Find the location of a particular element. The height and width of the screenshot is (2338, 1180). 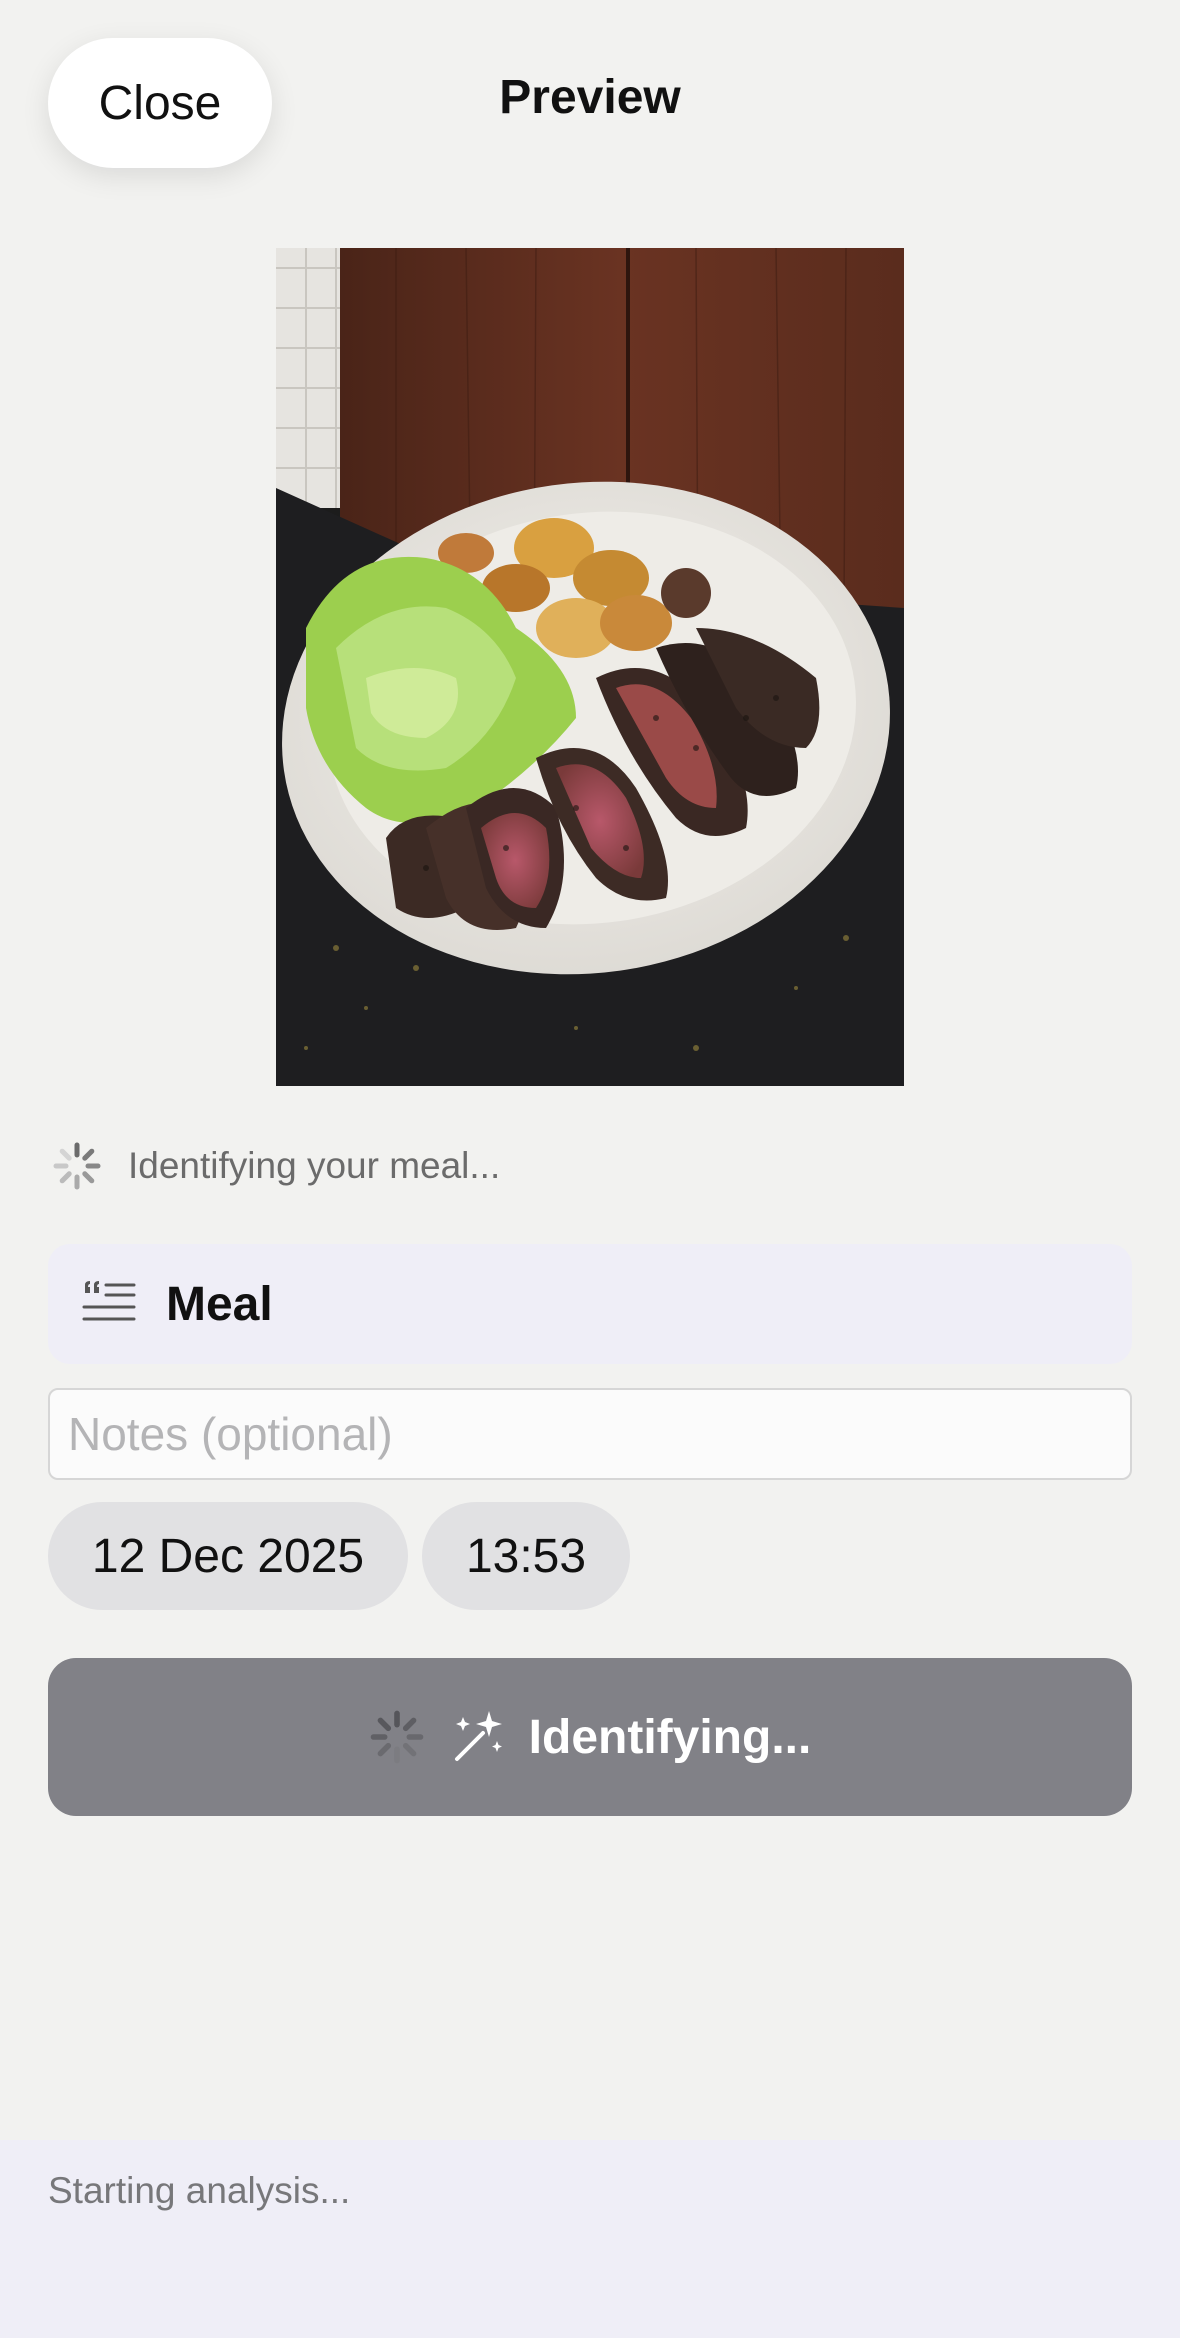

magic-wand-icon is located at coordinates (478, 1736).